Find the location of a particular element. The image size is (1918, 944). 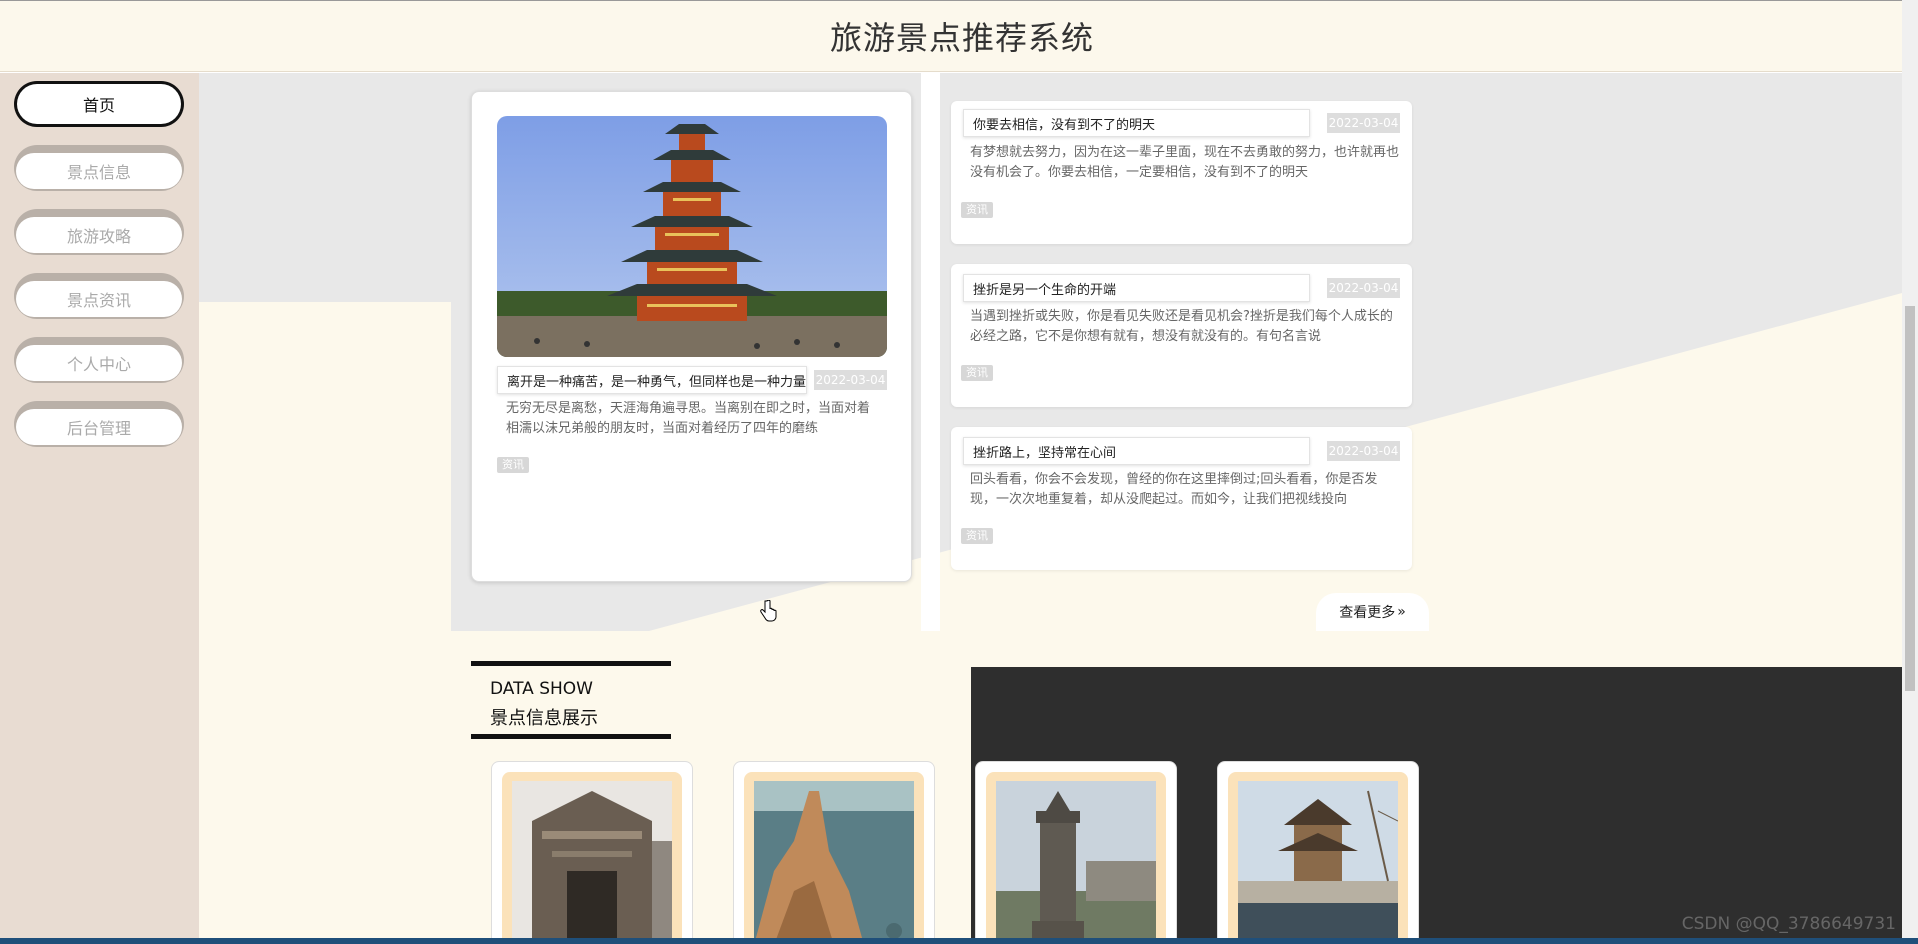

news-title: 你要去相信，没有到不了的明天 is located at coordinates (1136, 123).